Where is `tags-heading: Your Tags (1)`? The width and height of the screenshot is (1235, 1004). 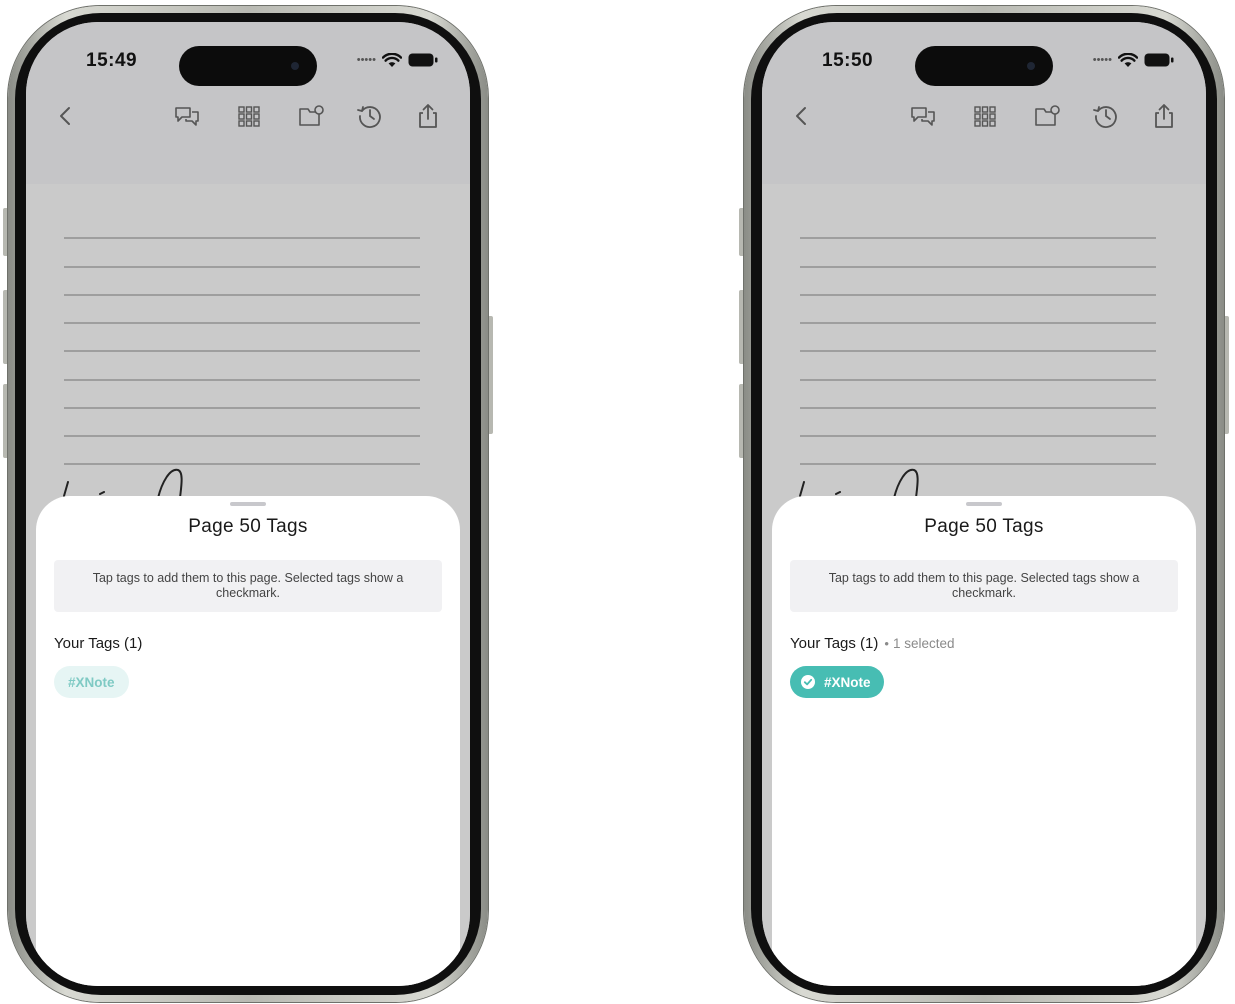 tags-heading: Your Tags (1) is located at coordinates (98, 643).